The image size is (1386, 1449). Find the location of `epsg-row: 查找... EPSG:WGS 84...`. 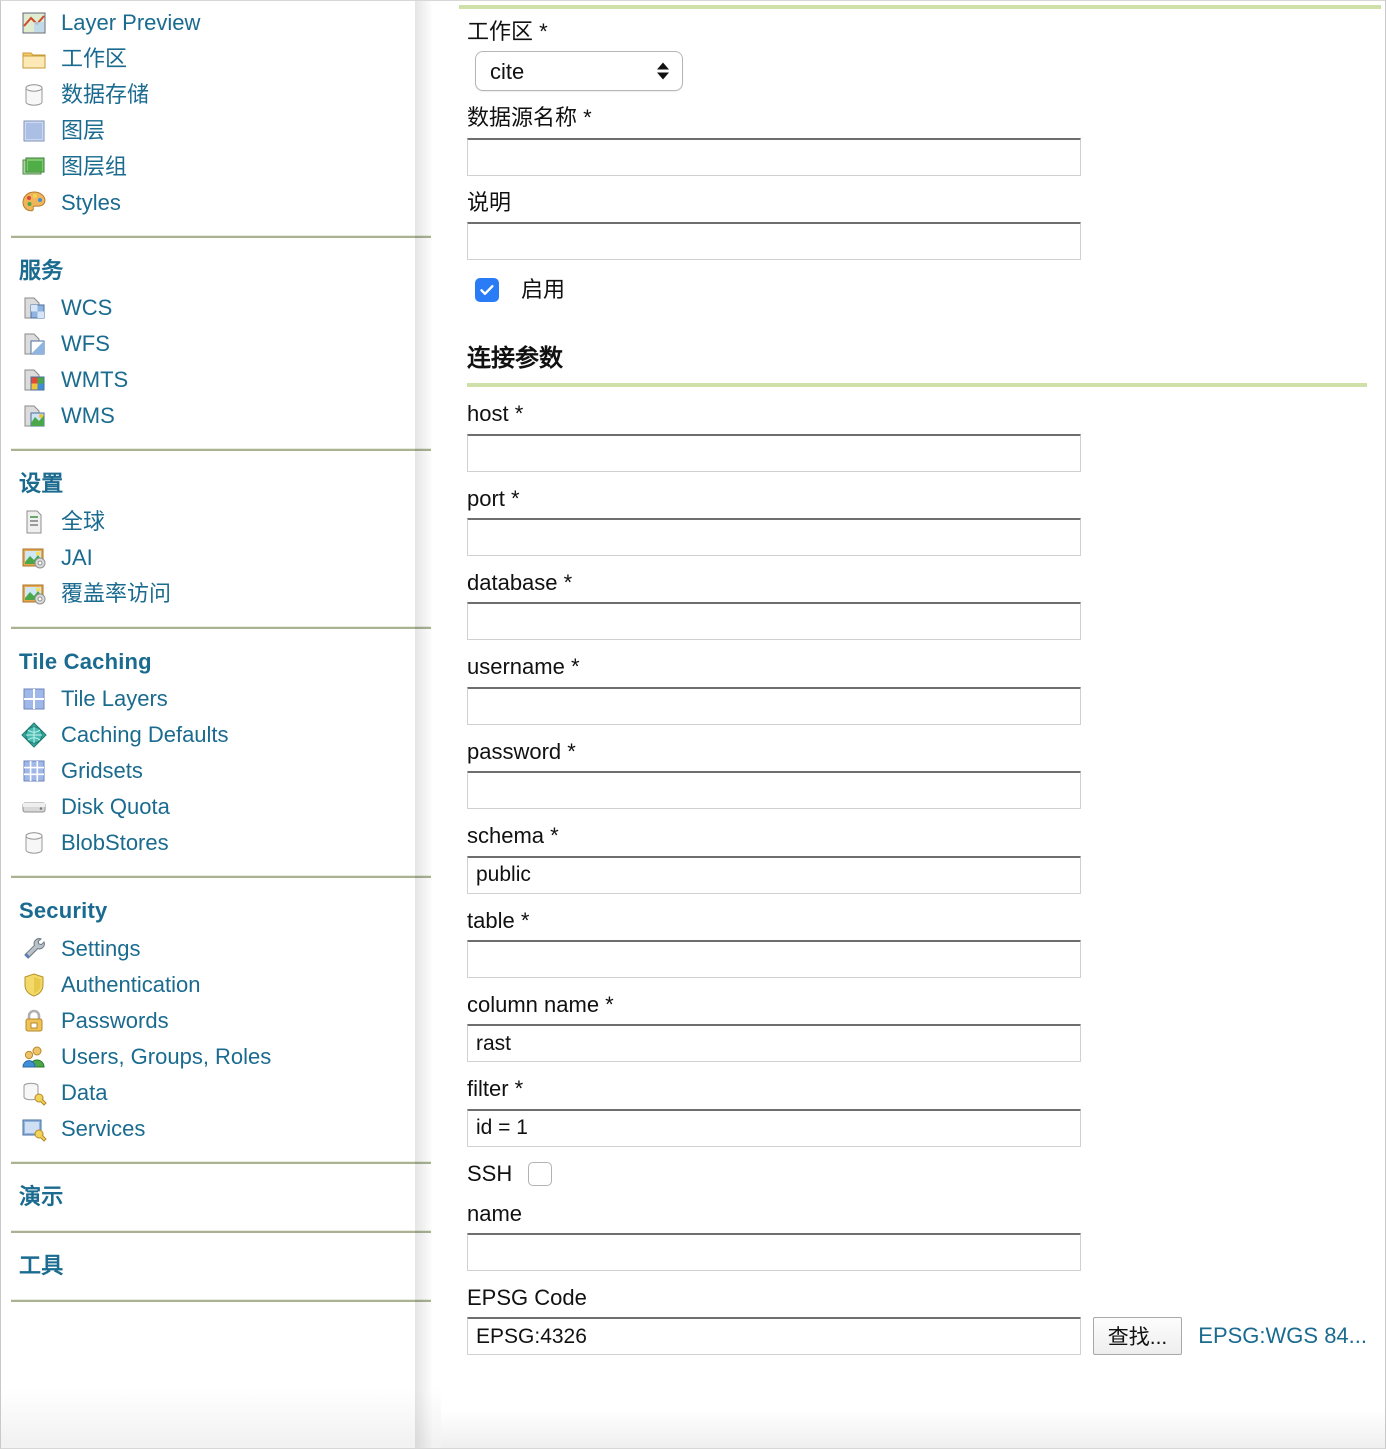

epsg-row: 查找... EPSG:WGS 84... is located at coordinates (917, 1336).